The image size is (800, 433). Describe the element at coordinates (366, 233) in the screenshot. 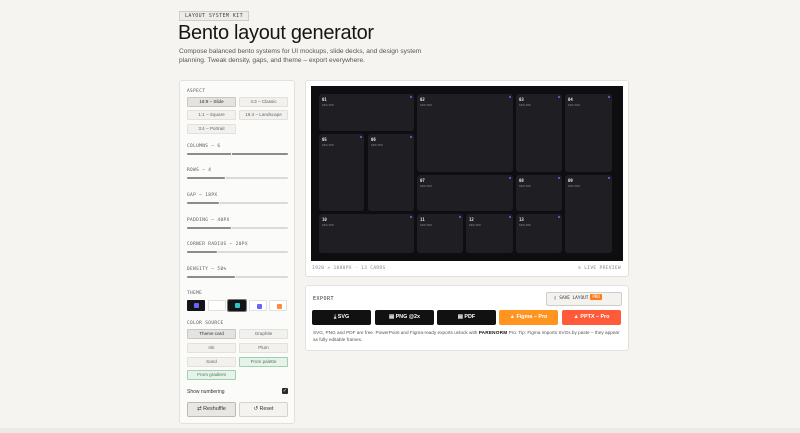

I see `bento-card: 10 640×360` at that location.